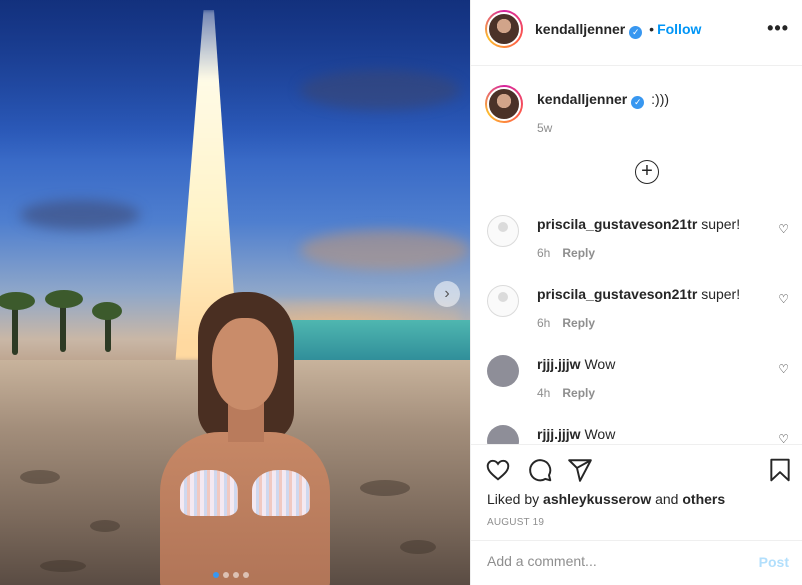  Describe the element at coordinates (515, 522) in the screenshot. I see `post-date: AUGUST 19` at that location.